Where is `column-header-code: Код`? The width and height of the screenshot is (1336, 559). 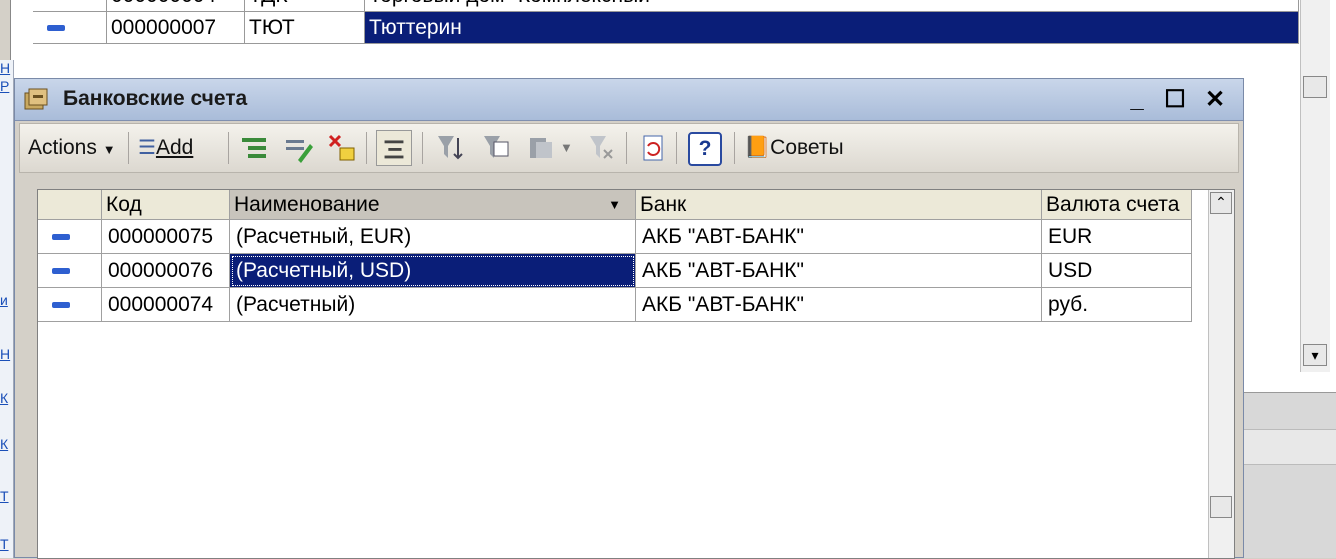
column-header-code: Код is located at coordinates (166, 205).